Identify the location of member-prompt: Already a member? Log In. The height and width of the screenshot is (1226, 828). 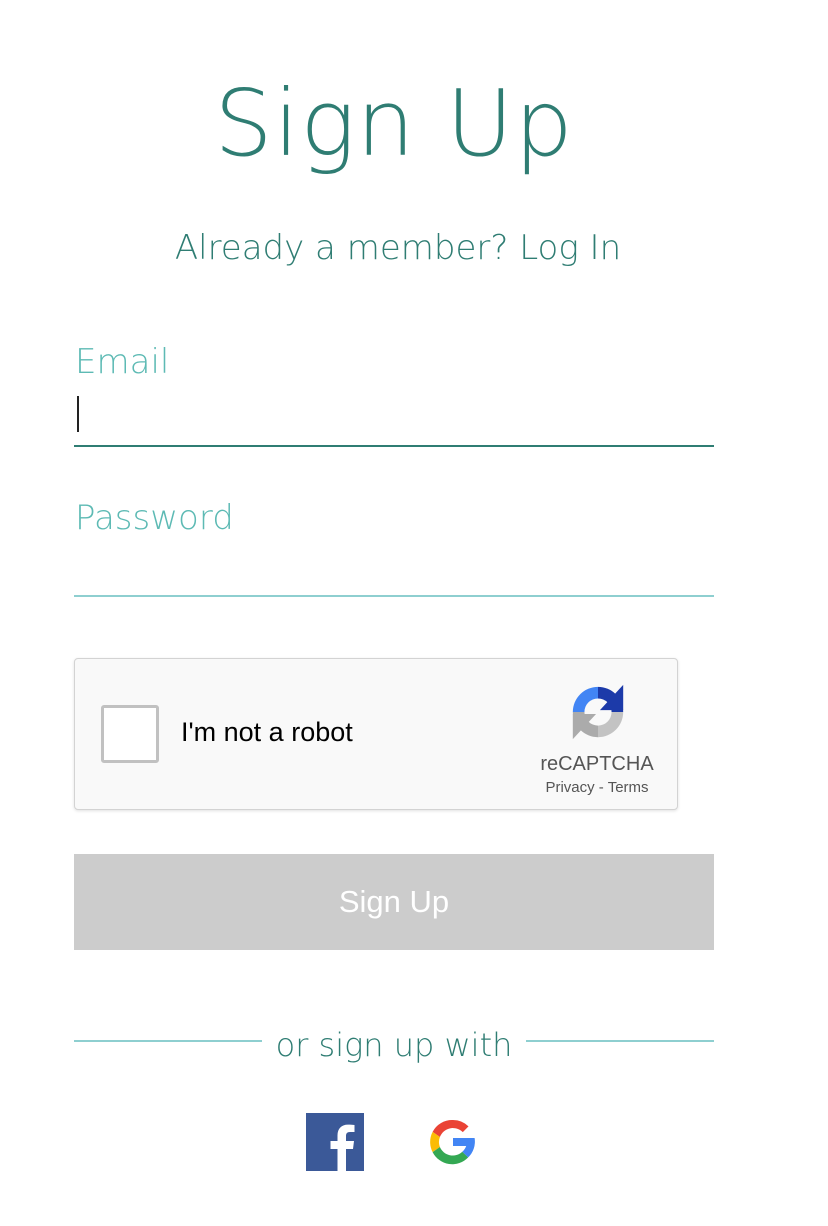
(398, 248).